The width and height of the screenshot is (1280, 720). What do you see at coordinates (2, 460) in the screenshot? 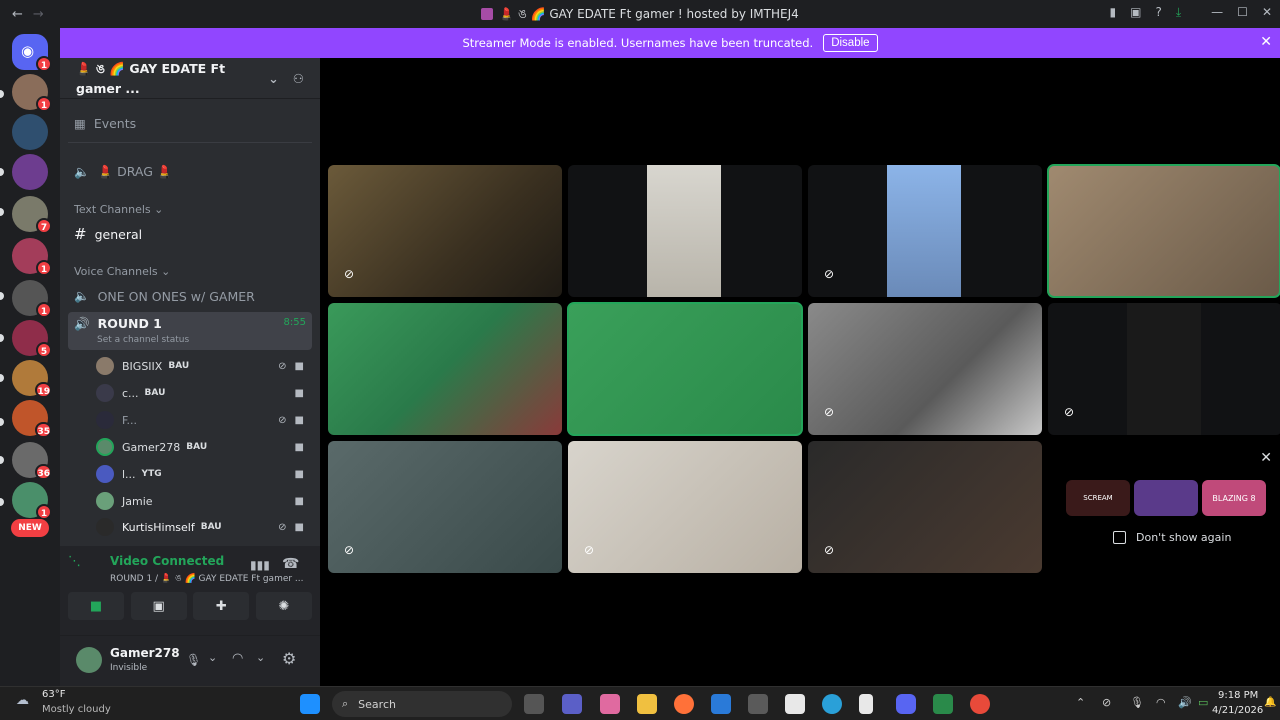
I see `unread-pill` at bounding box center [2, 460].